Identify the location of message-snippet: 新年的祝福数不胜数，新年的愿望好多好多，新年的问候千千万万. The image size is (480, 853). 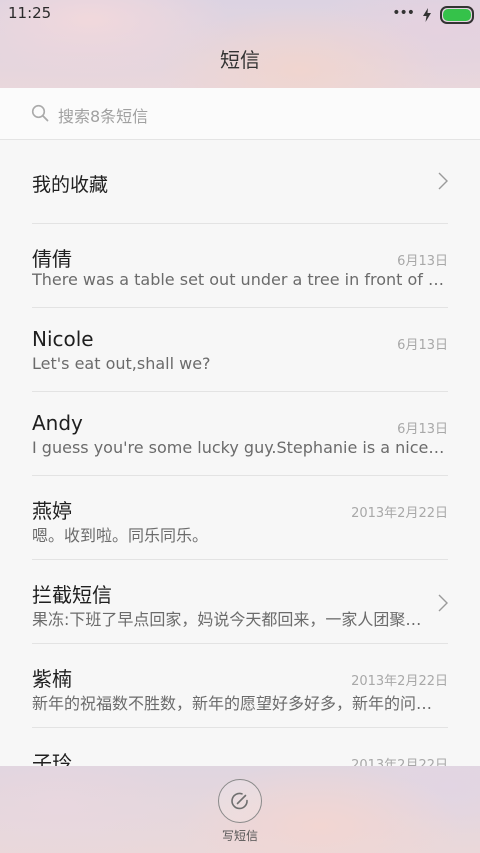
(240, 703).